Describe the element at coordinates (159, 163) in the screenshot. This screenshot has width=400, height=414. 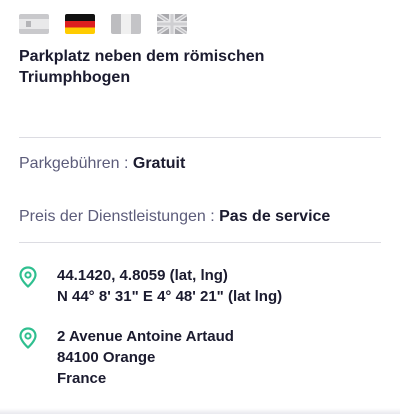
I see `parking-fees-value: Gratuit` at that location.